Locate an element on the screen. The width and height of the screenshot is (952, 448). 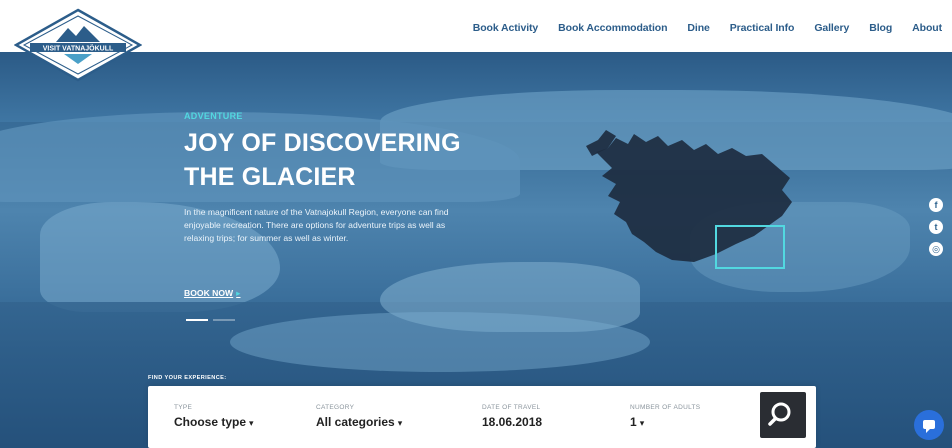
nav-book-activity: Book Activity is located at coordinates (506, 28).